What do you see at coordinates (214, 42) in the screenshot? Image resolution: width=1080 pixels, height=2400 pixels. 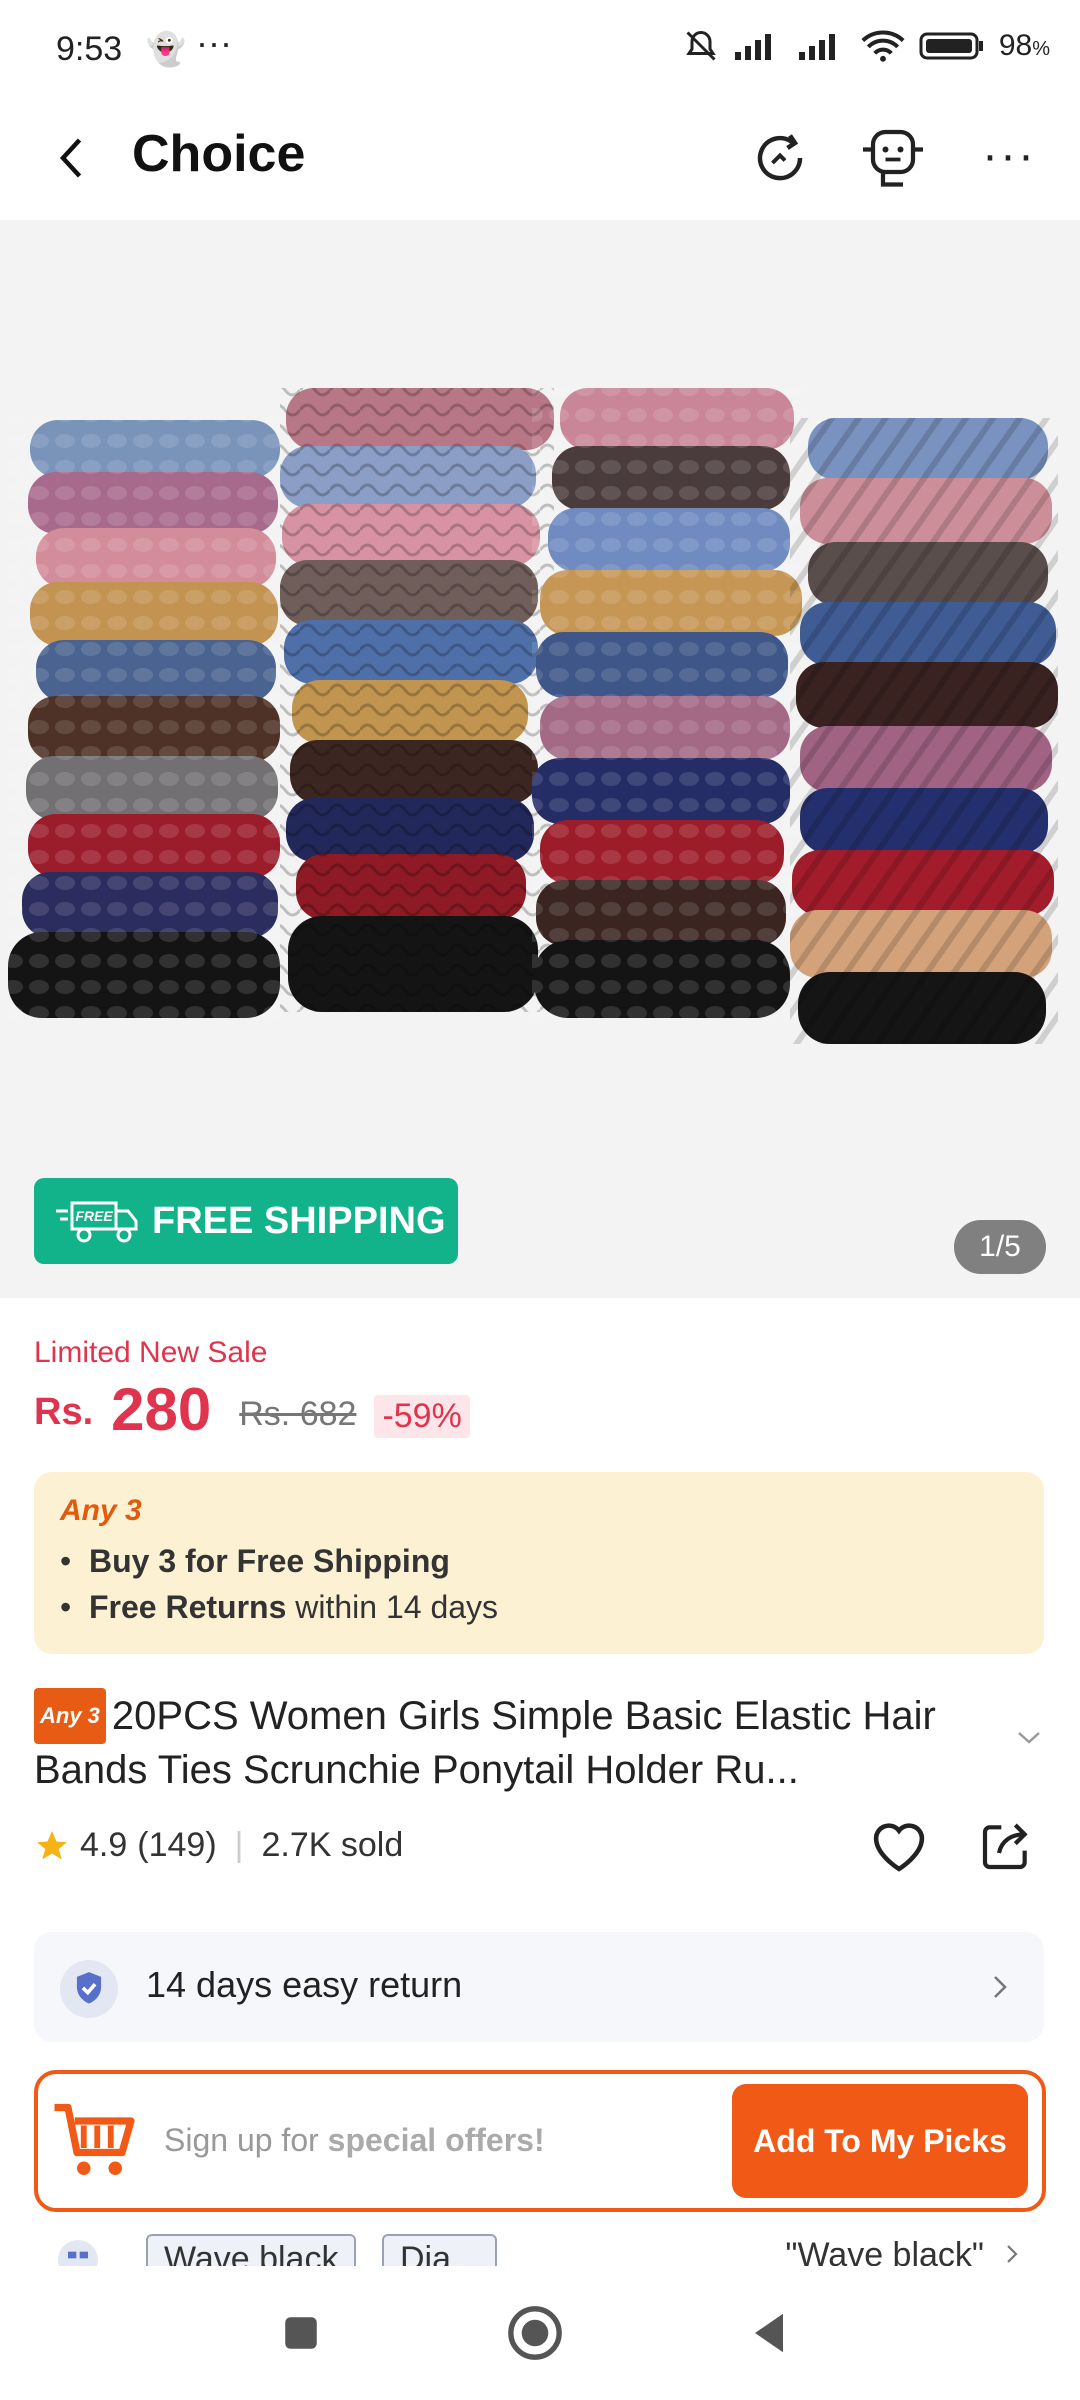 I see `more-notifications-icon: ···` at bounding box center [214, 42].